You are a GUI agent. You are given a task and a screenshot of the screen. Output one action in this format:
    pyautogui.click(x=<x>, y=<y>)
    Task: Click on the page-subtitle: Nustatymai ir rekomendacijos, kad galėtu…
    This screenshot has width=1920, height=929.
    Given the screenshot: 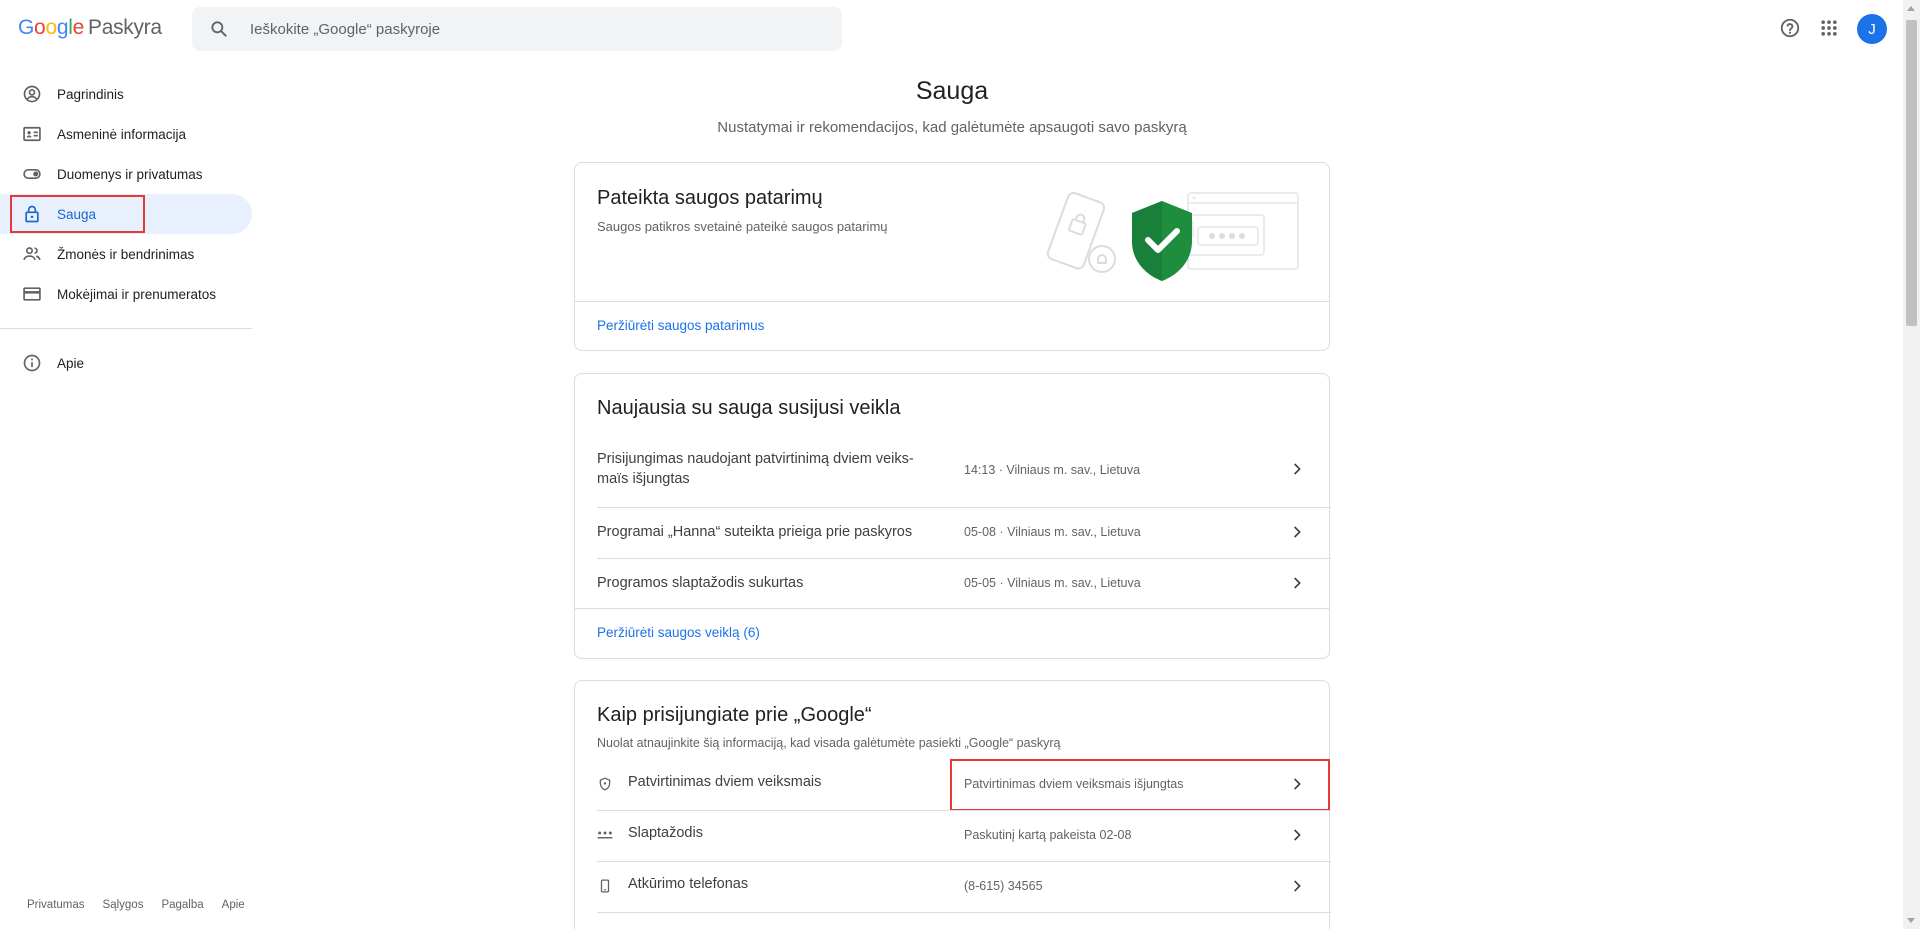 What is the action you would take?
    pyautogui.click(x=952, y=127)
    